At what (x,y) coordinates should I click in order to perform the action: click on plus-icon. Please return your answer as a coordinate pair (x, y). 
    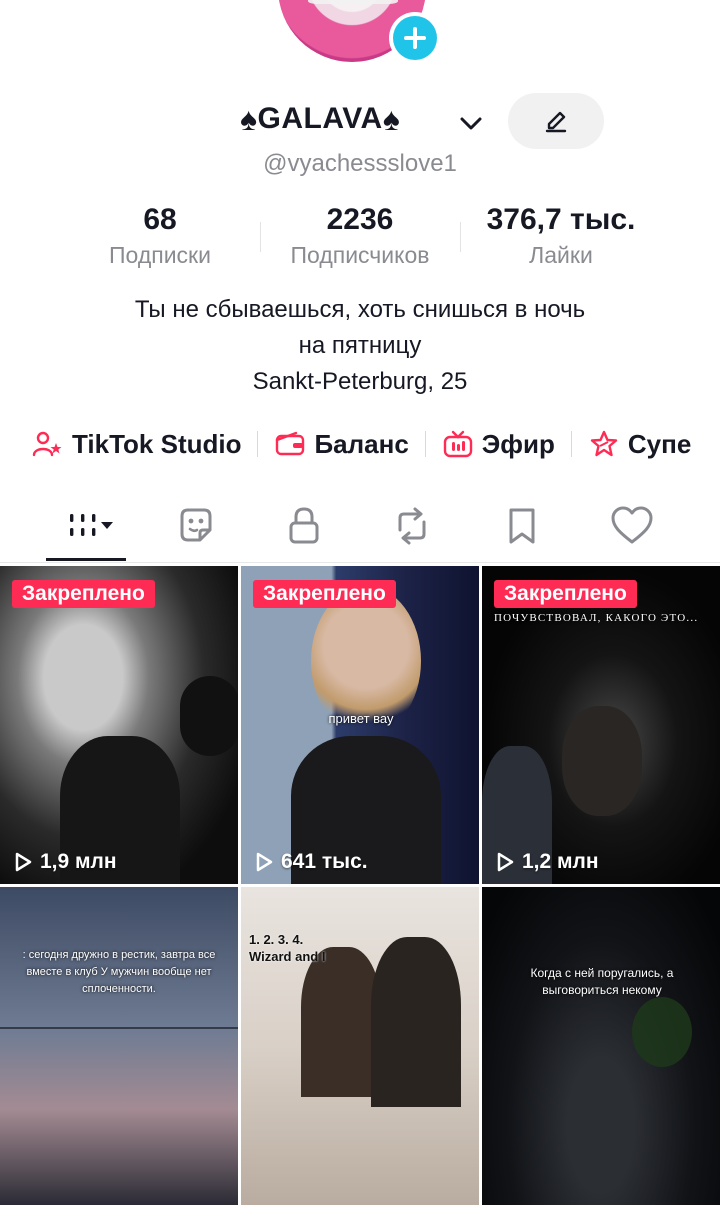
    Looking at the image, I should click on (415, 38).